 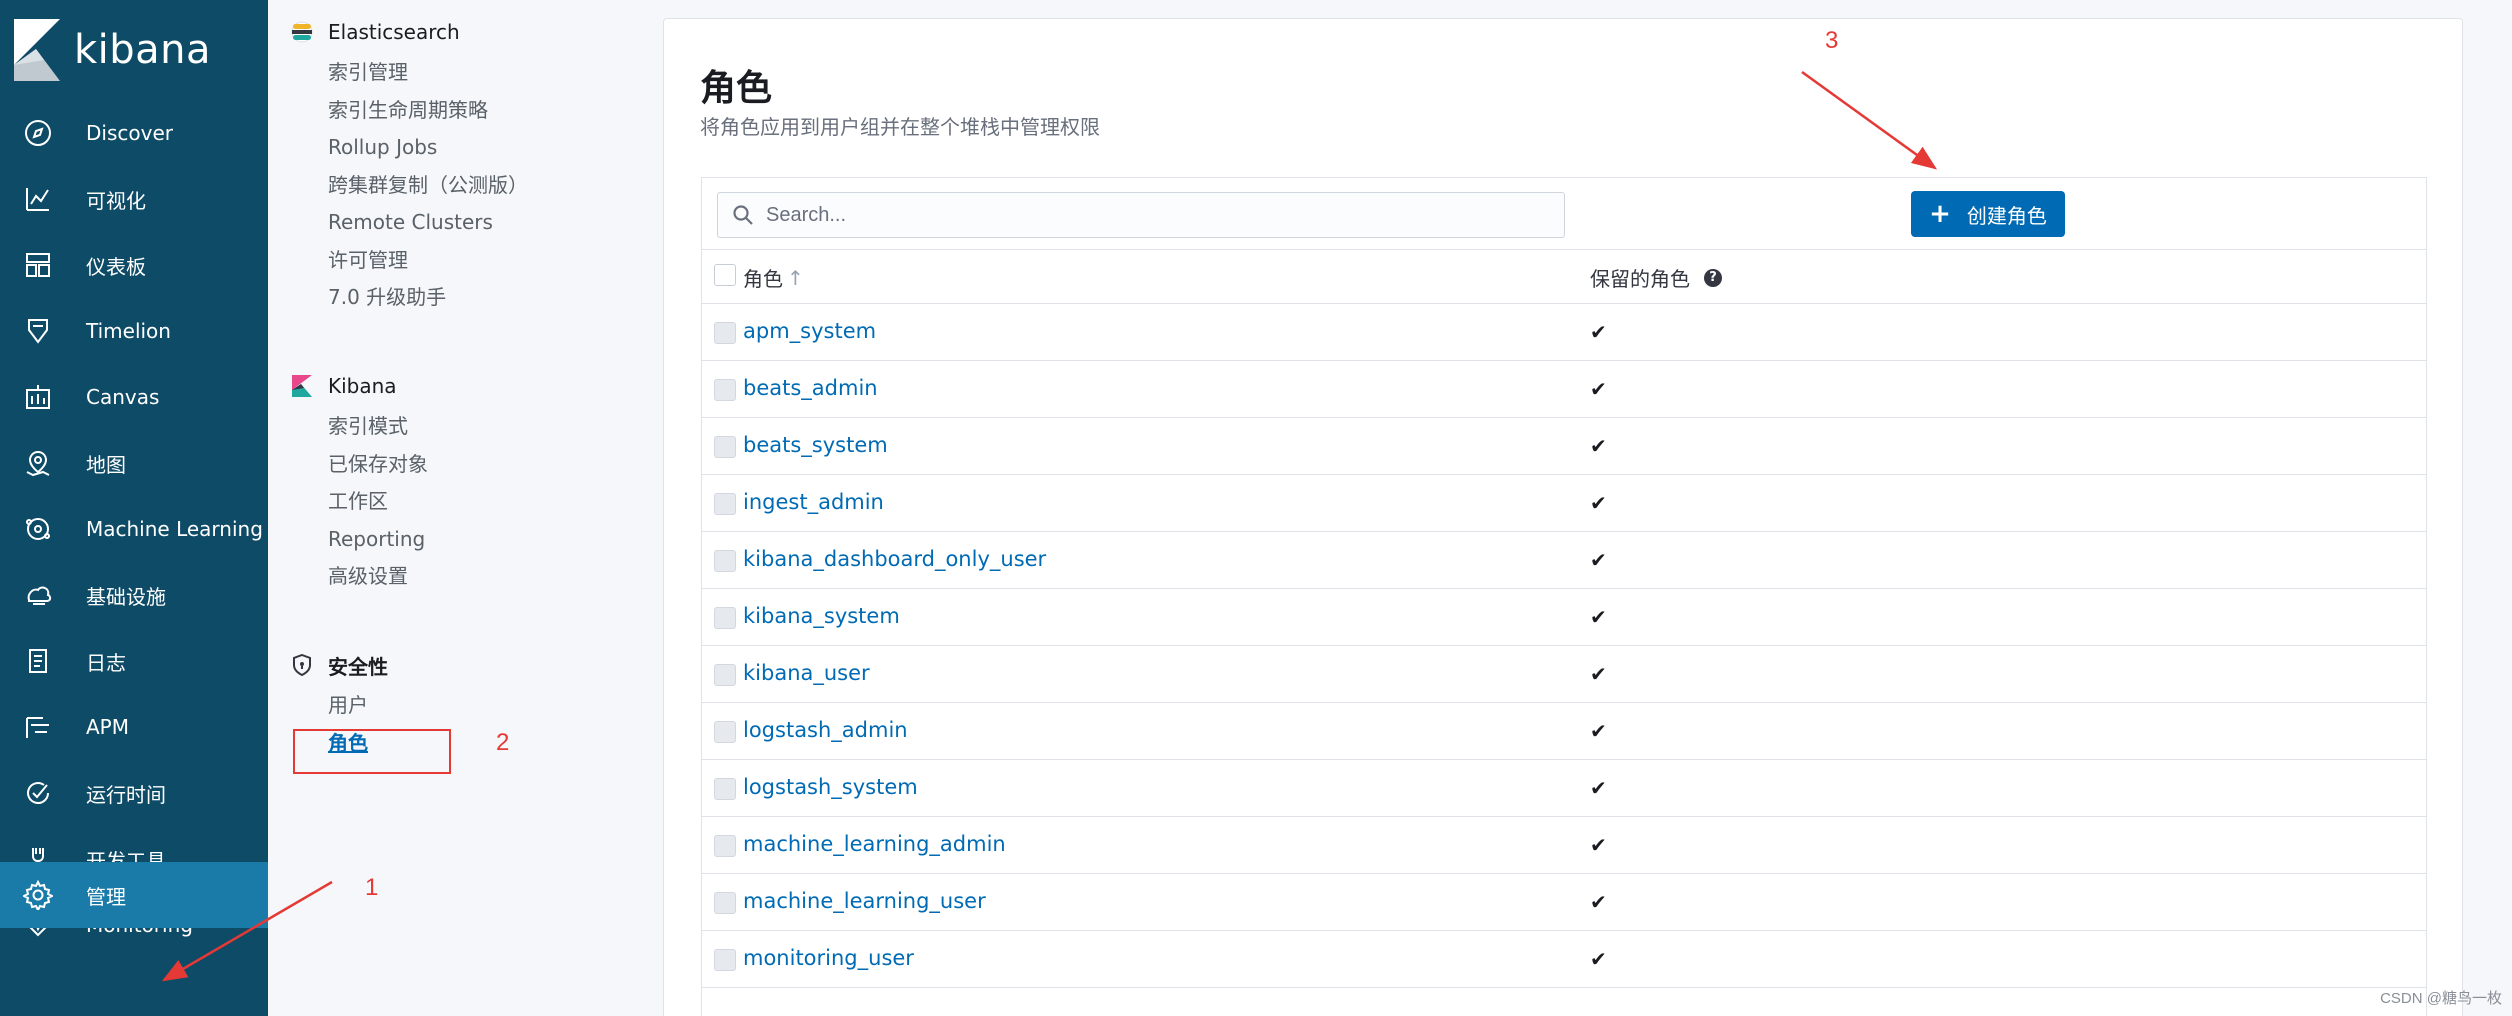 I want to click on search-input, so click(x=1156, y=215).